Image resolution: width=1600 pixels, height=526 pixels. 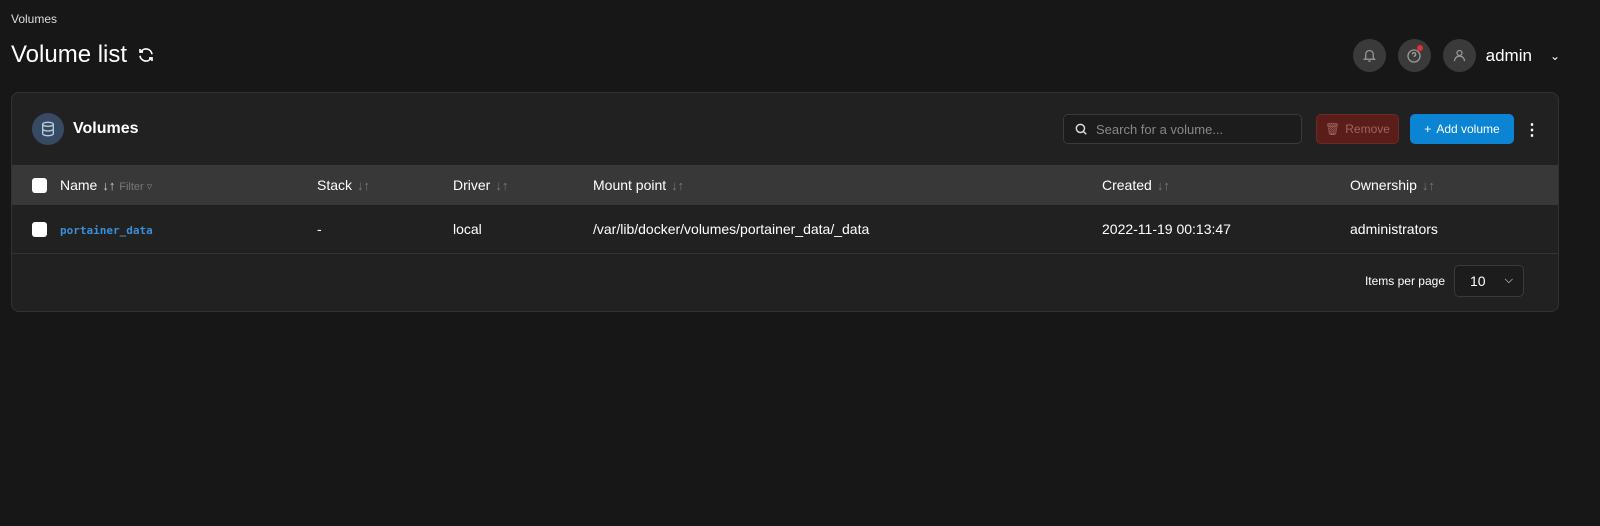 I want to click on column-name: Name ↓↑ Filter ▿, so click(x=188, y=185).